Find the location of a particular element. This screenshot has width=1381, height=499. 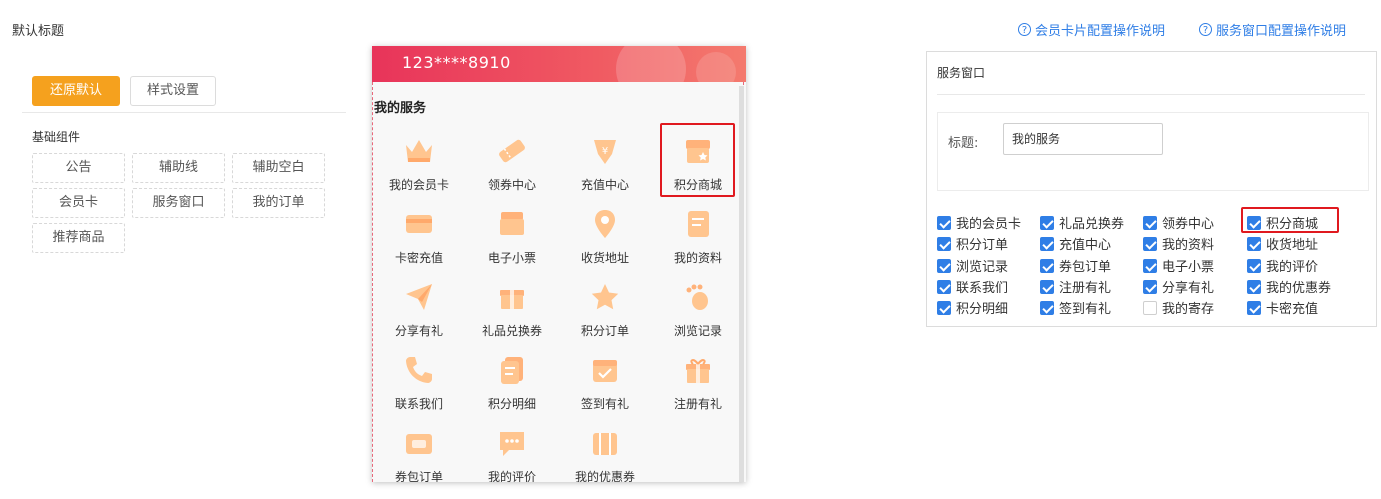

service-my-coupons: 我的优惠券 is located at coordinates (605, 454).